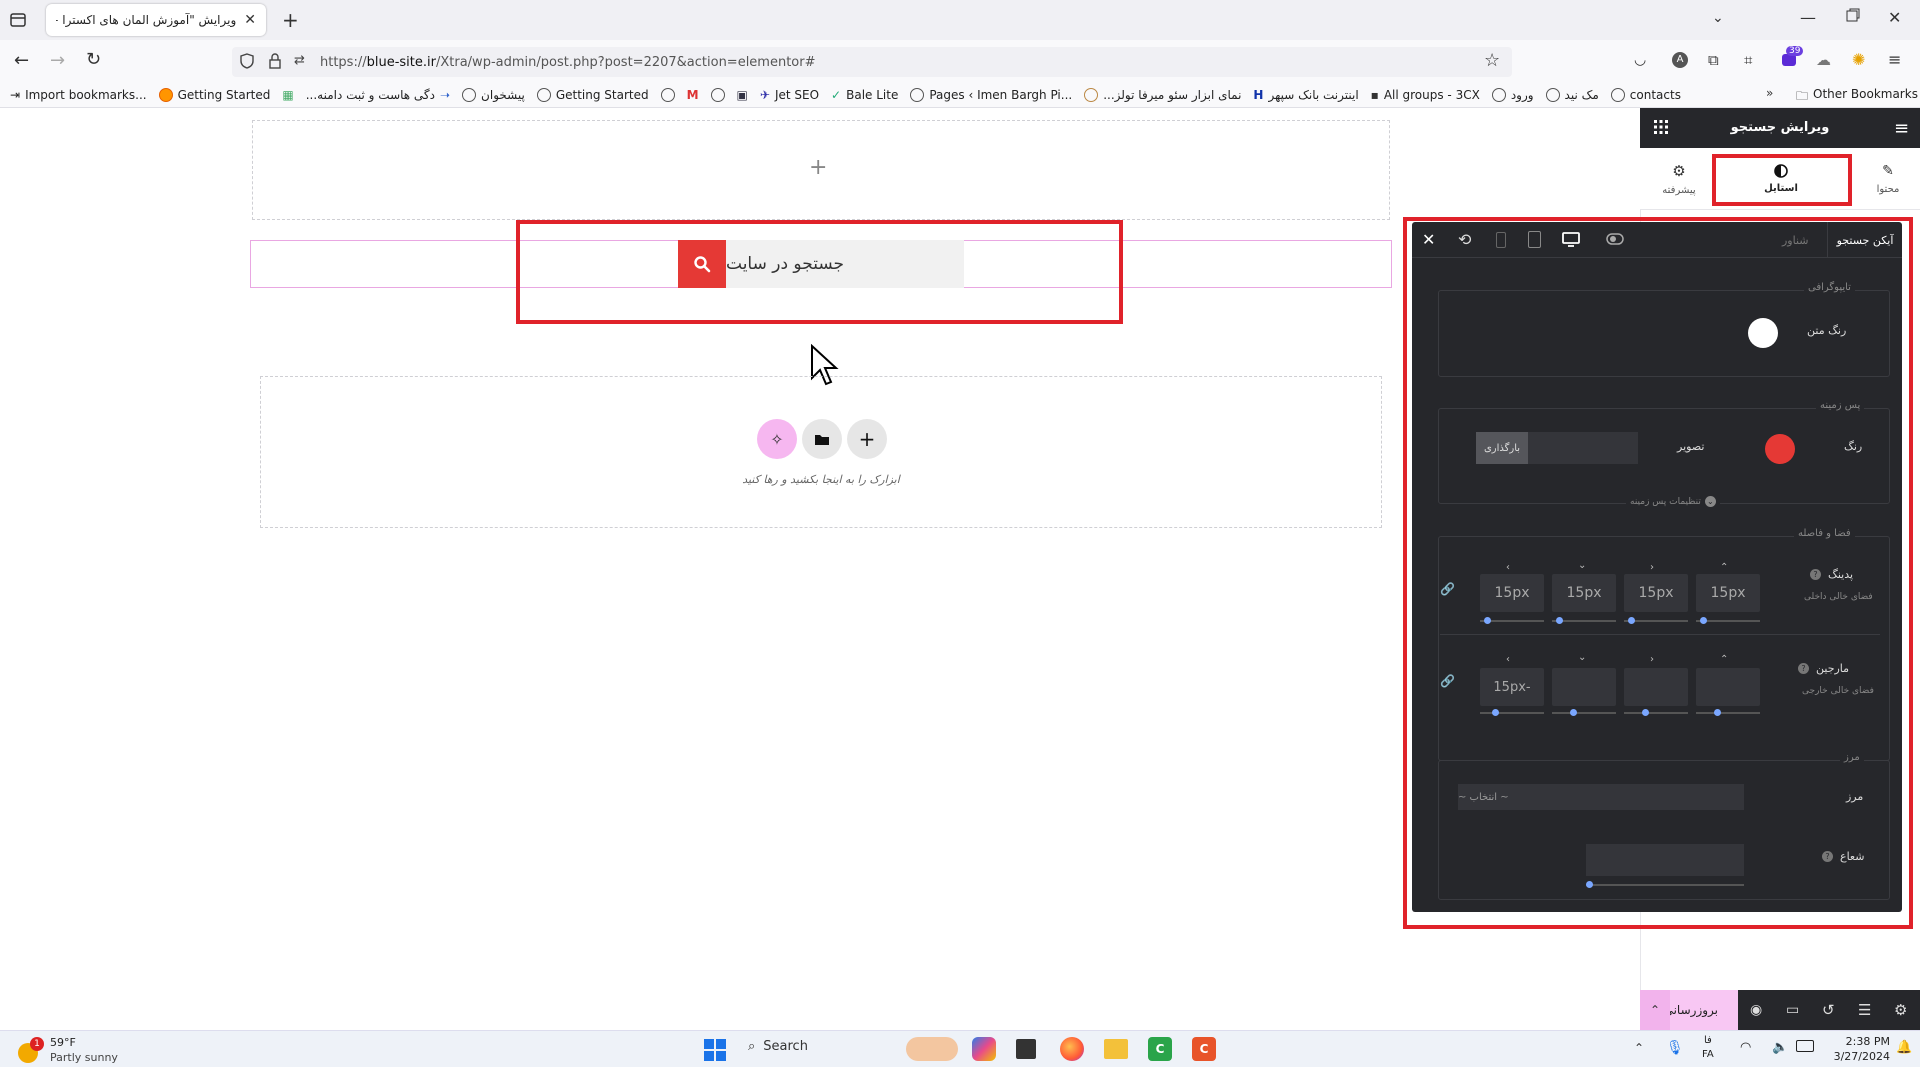 The image size is (1920, 1067). I want to click on settings-icon: ⚙, so click(1900, 1010).